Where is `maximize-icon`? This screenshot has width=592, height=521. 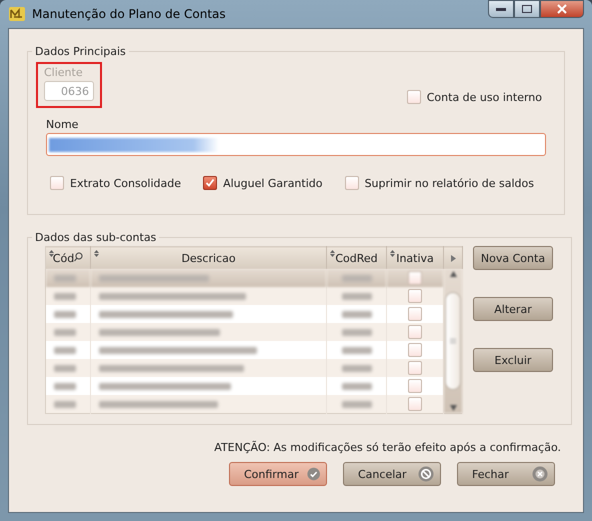 maximize-icon is located at coordinates (527, 9).